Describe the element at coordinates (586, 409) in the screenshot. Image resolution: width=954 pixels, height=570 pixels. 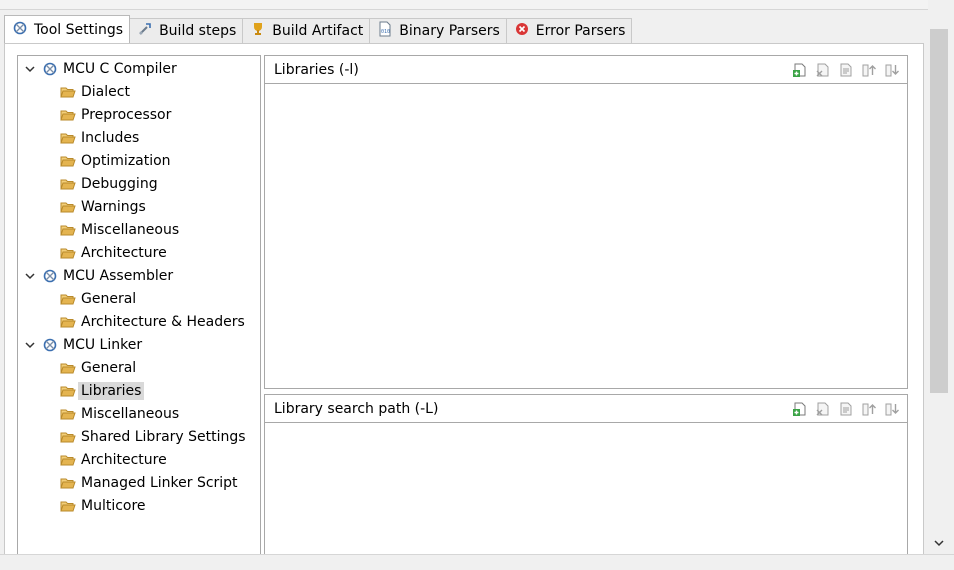
I see `search-path-panel-header: Library search path (-L)` at that location.